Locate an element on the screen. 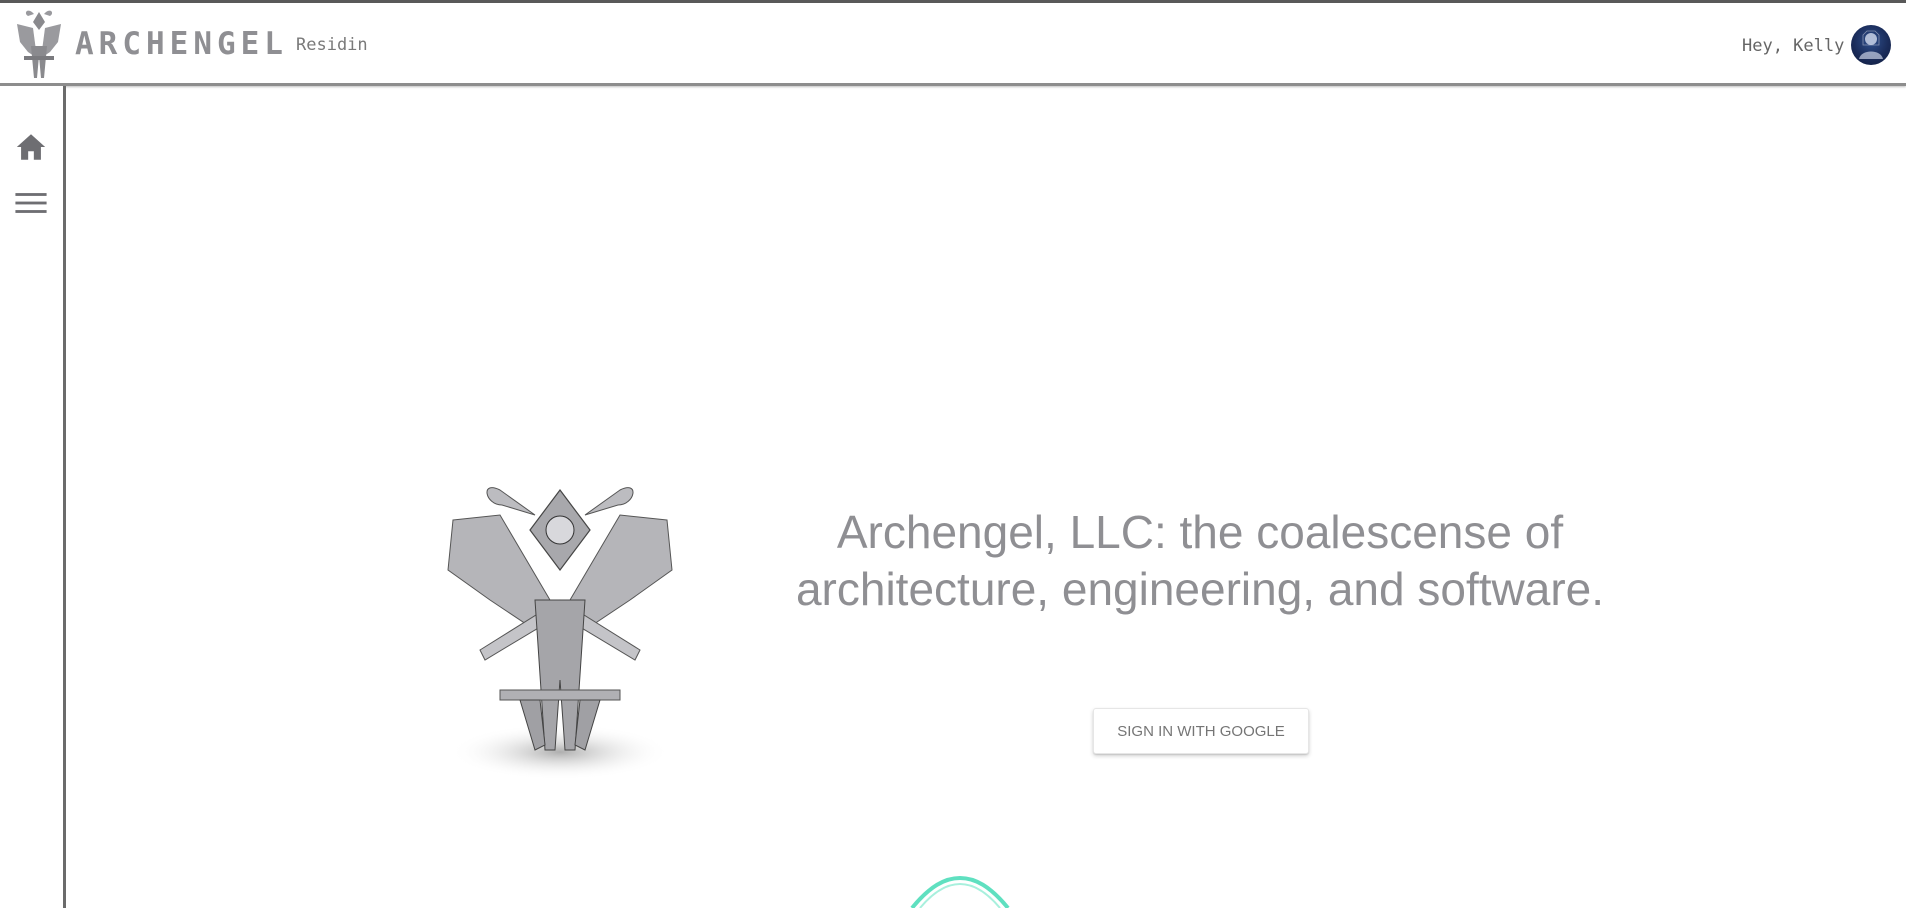 This screenshot has height=908, width=1906. menu-icon is located at coordinates (31, 203).